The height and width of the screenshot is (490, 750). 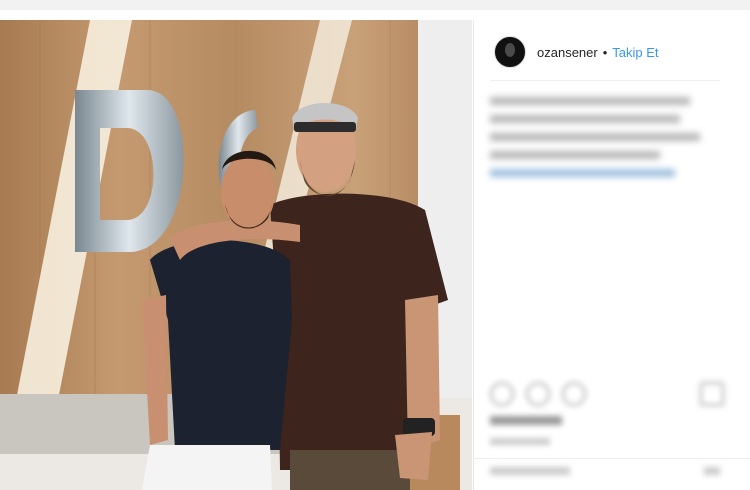 What do you see at coordinates (612, 474) in the screenshot?
I see `comment-bar` at bounding box center [612, 474].